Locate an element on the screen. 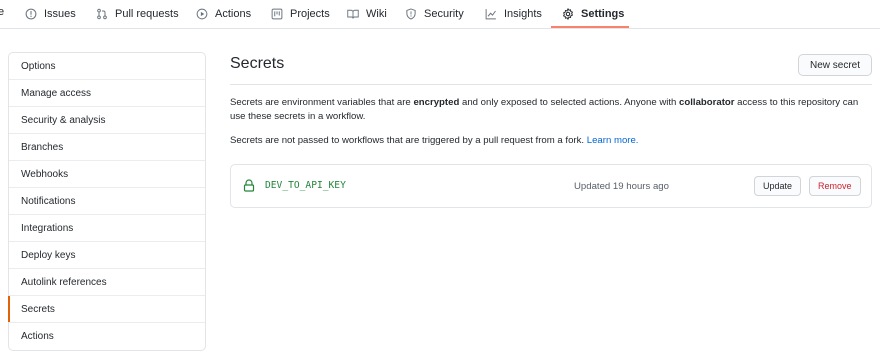 The width and height of the screenshot is (880, 352). nav-edge-text: e is located at coordinates (2, 12).